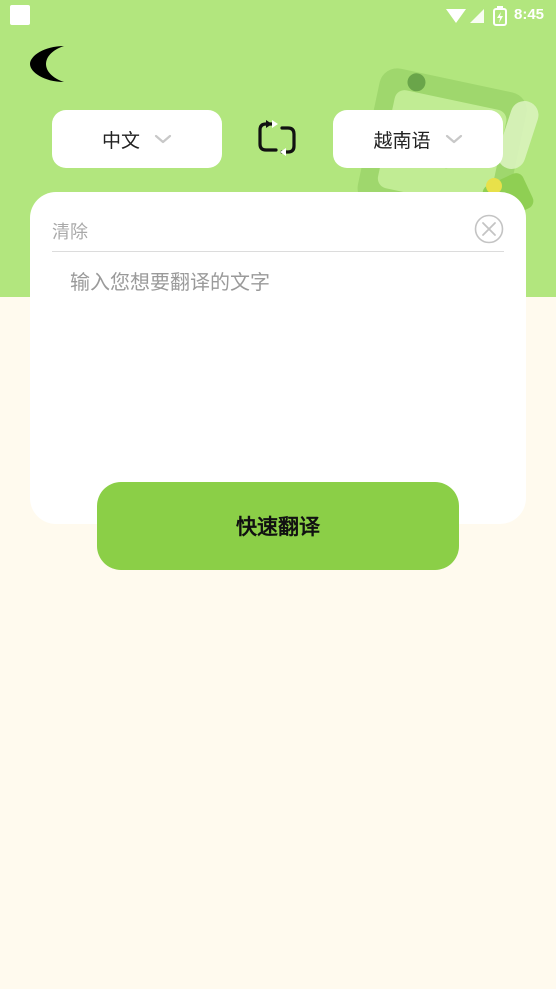 The height and width of the screenshot is (989, 556). I want to click on swap-languages-button, so click(277, 139).